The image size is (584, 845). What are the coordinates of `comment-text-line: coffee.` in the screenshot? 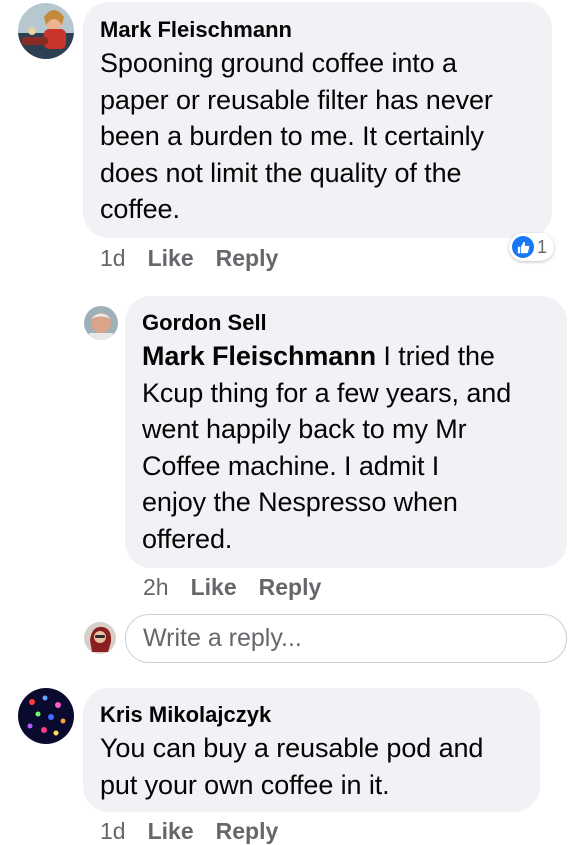 It's located at (140, 209).